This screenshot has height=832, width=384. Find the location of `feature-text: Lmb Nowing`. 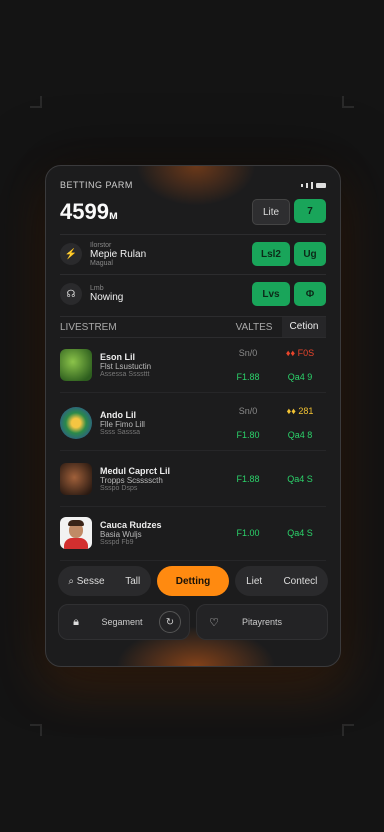

feature-text: Lmb Nowing is located at coordinates (106, 294).